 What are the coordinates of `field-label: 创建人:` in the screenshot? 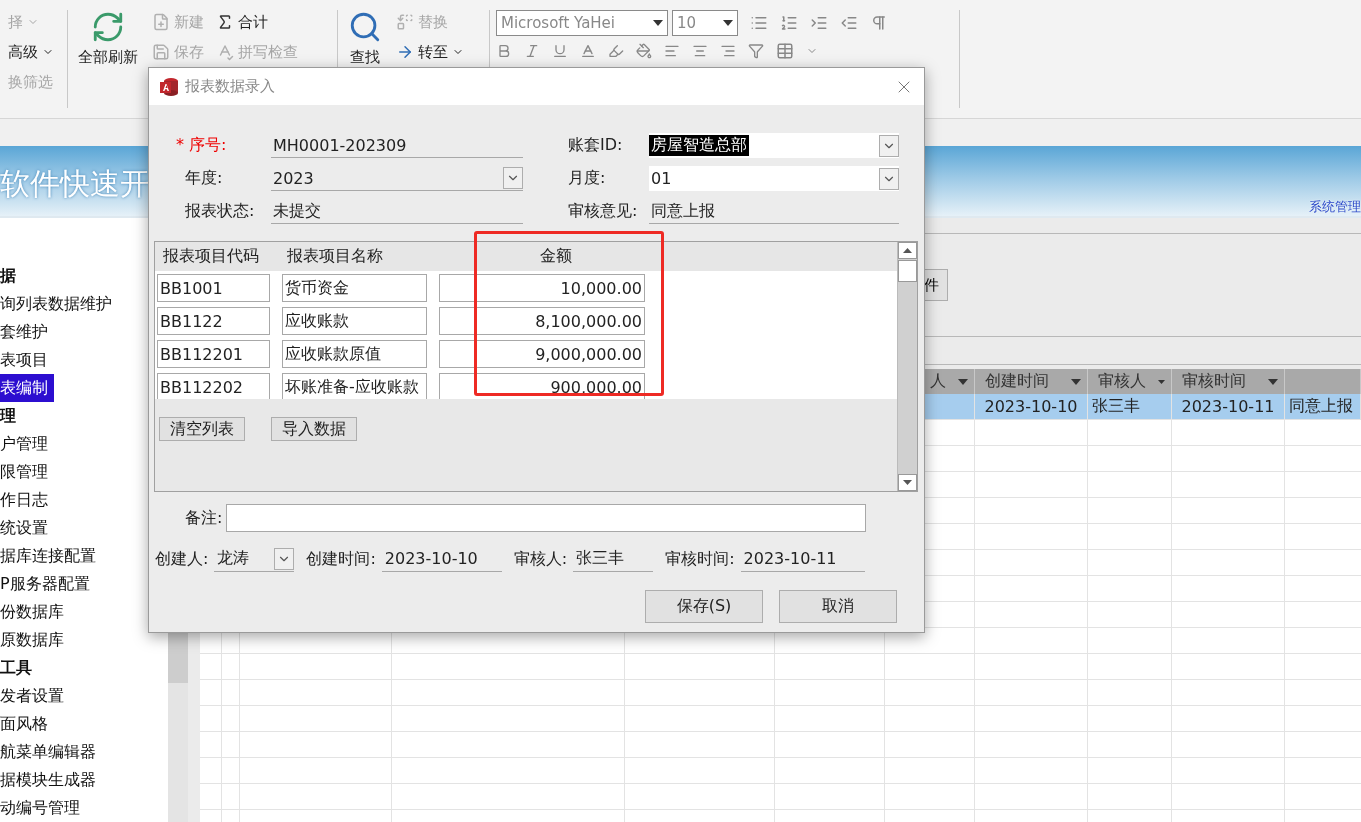 It's located at (182, 559).